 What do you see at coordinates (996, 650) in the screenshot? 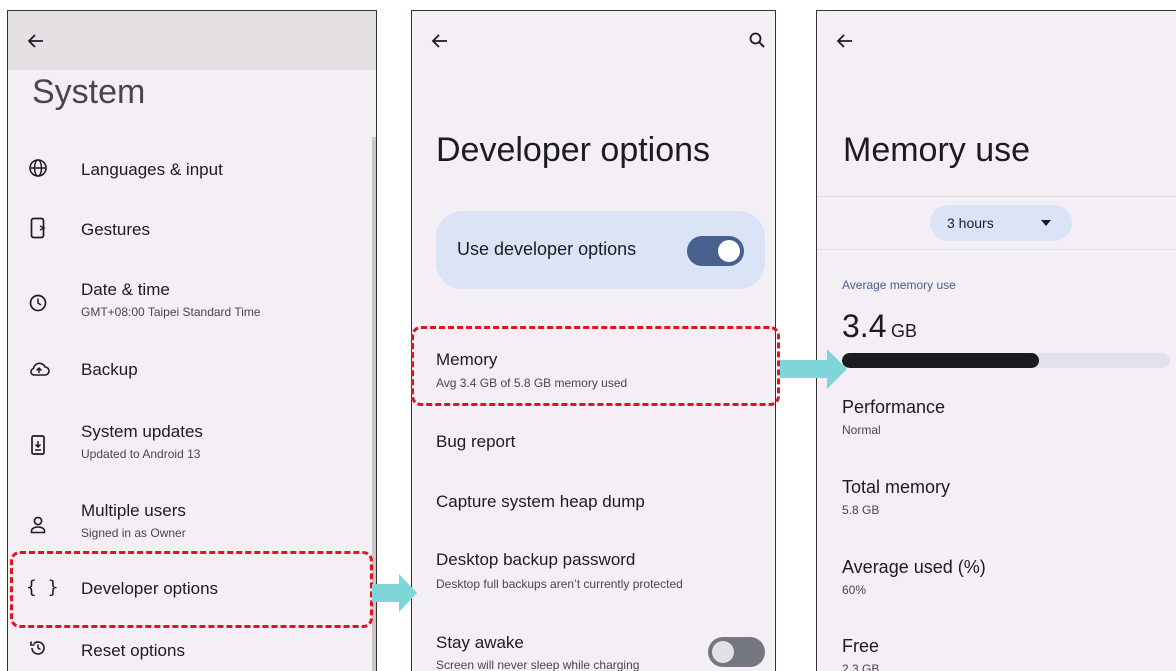
I see `stat-free: Free 2.3 GB` at bounding box center [996, 650].